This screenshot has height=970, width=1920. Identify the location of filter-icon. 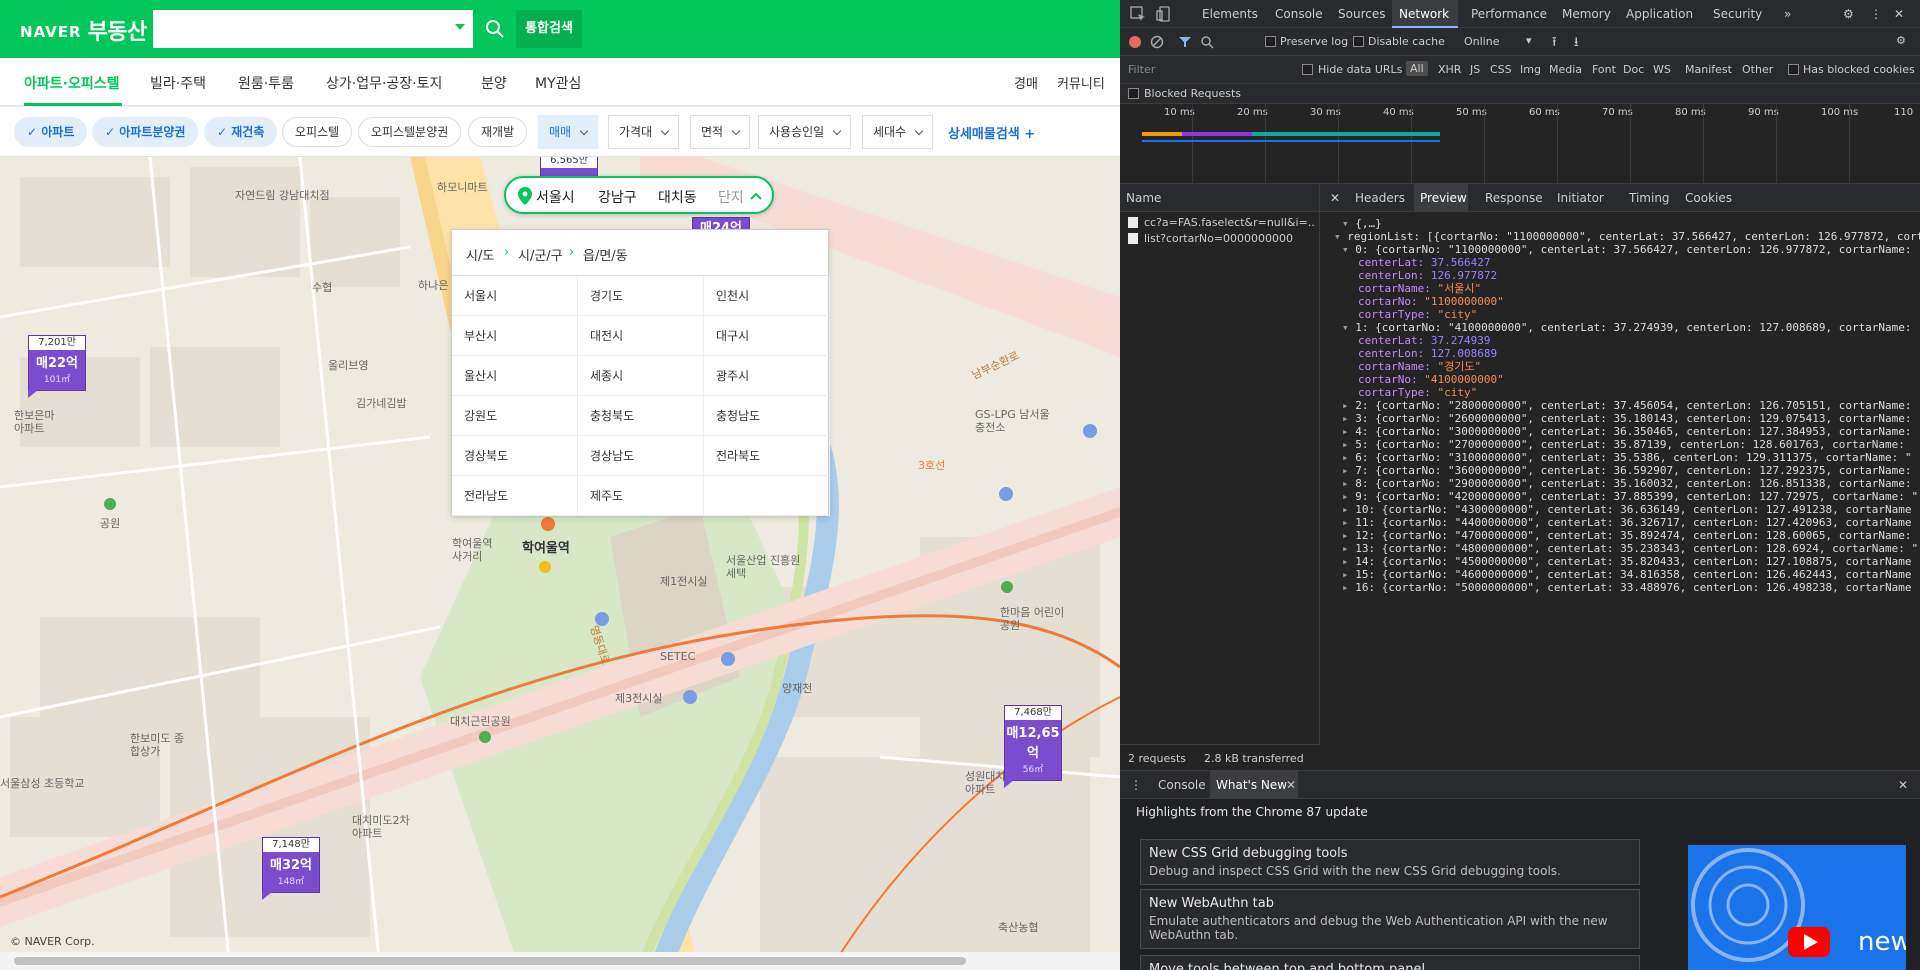
(1185, 42).